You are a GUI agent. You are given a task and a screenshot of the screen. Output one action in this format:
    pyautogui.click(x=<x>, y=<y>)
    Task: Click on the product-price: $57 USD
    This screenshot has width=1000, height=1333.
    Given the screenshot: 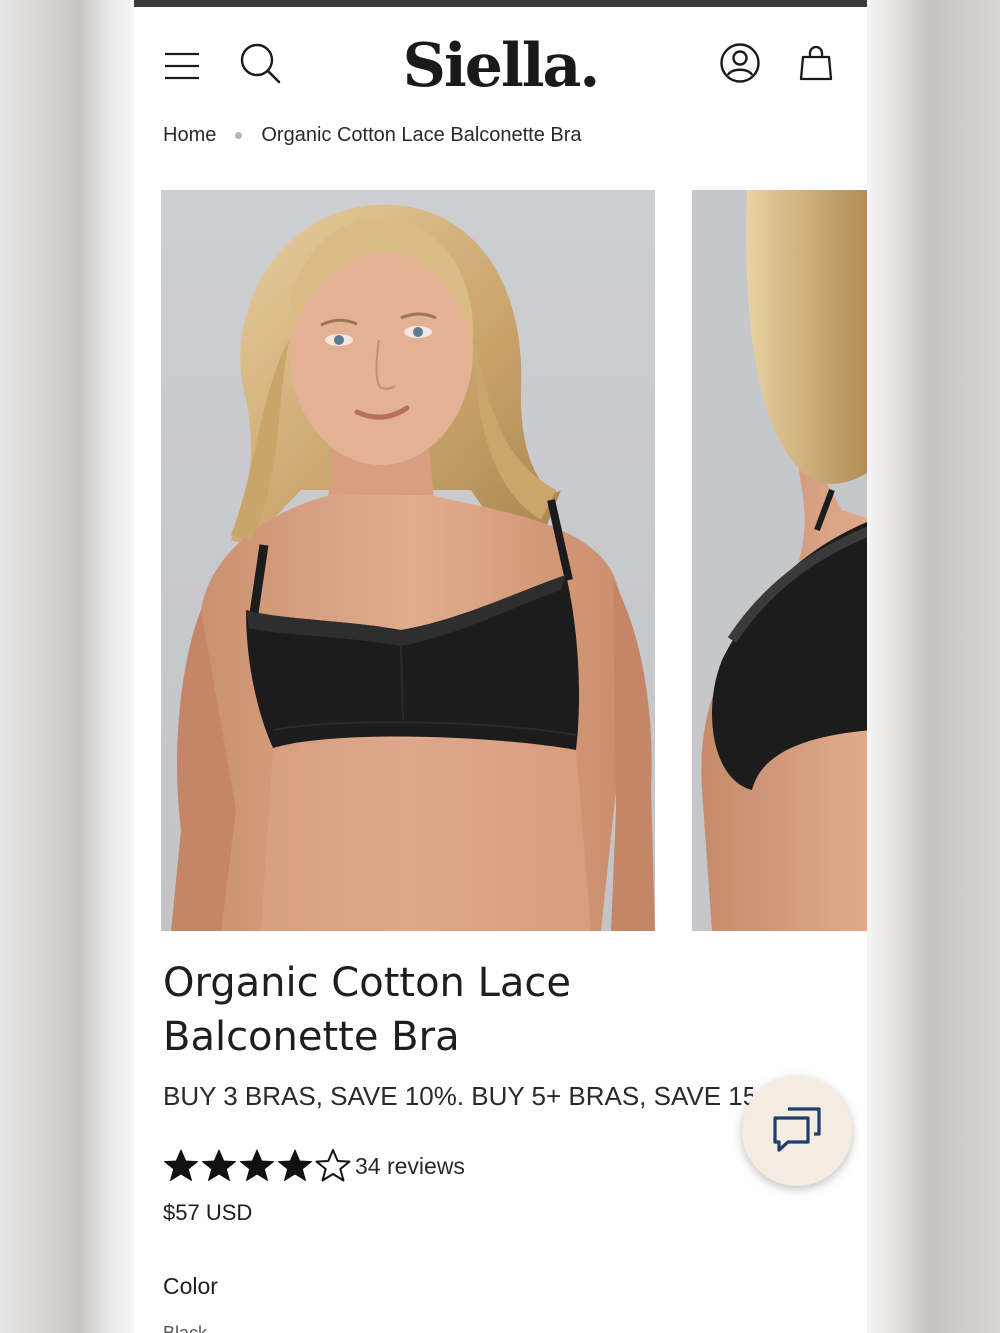 What is the action you would take?
    pyautogui.click(x=208, y=1212)
    